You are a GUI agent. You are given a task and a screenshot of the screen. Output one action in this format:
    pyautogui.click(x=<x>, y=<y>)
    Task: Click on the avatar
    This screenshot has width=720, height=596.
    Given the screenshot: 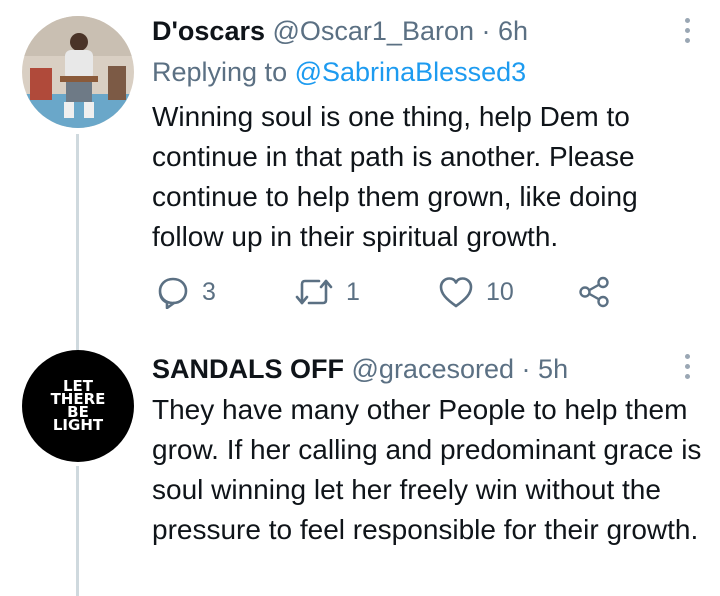 What is the action you would take?
    pyautogui.click(x=78, y=72)
    